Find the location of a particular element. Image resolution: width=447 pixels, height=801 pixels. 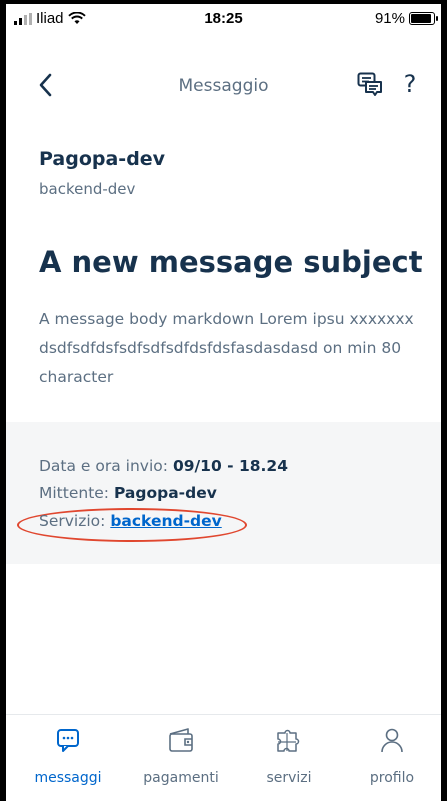

nav-item-messaggi: messaggi is located at coordinates (68, 758).